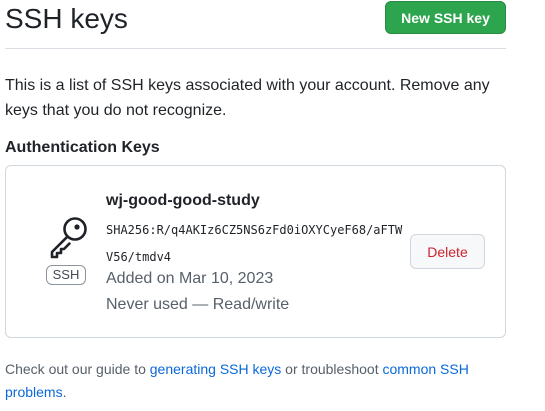 This screenshot has height=411, width=545. I want to click on key-added-date: Added on Mar 10, 2023, so click(190, 278).